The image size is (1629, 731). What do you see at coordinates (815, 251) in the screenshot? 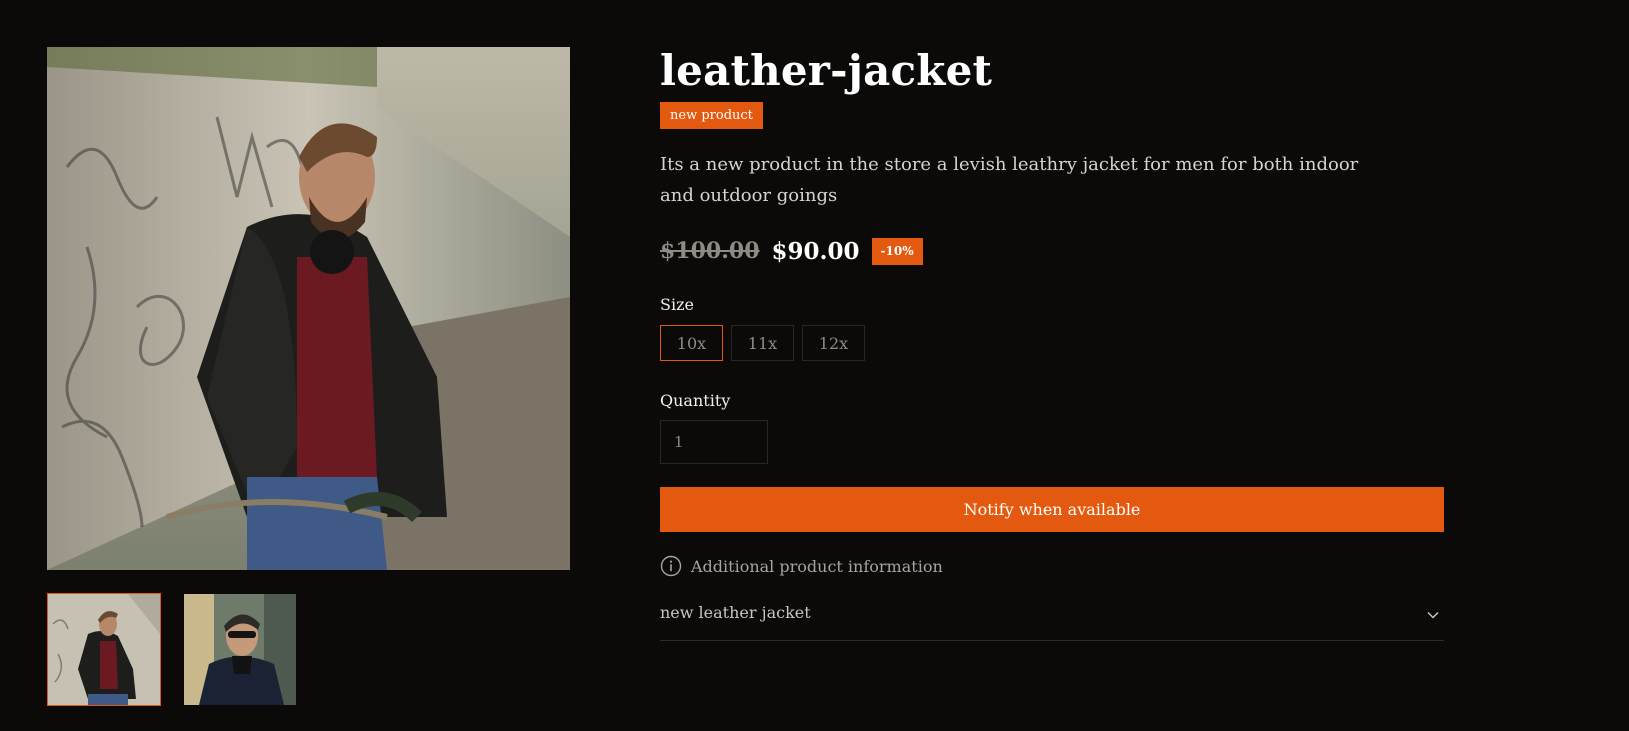
I see `sale-price: $90.00` at bounding box center [815, 251].